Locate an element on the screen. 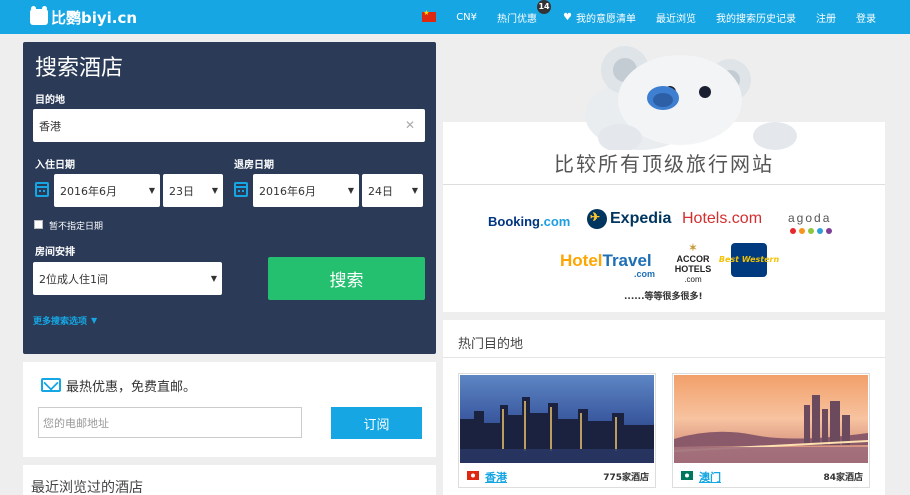 The height and width of the screenshot is (495, 910). recent-hotels-card: 最近浏览过的酒店 is located at coordinates (229, 480).